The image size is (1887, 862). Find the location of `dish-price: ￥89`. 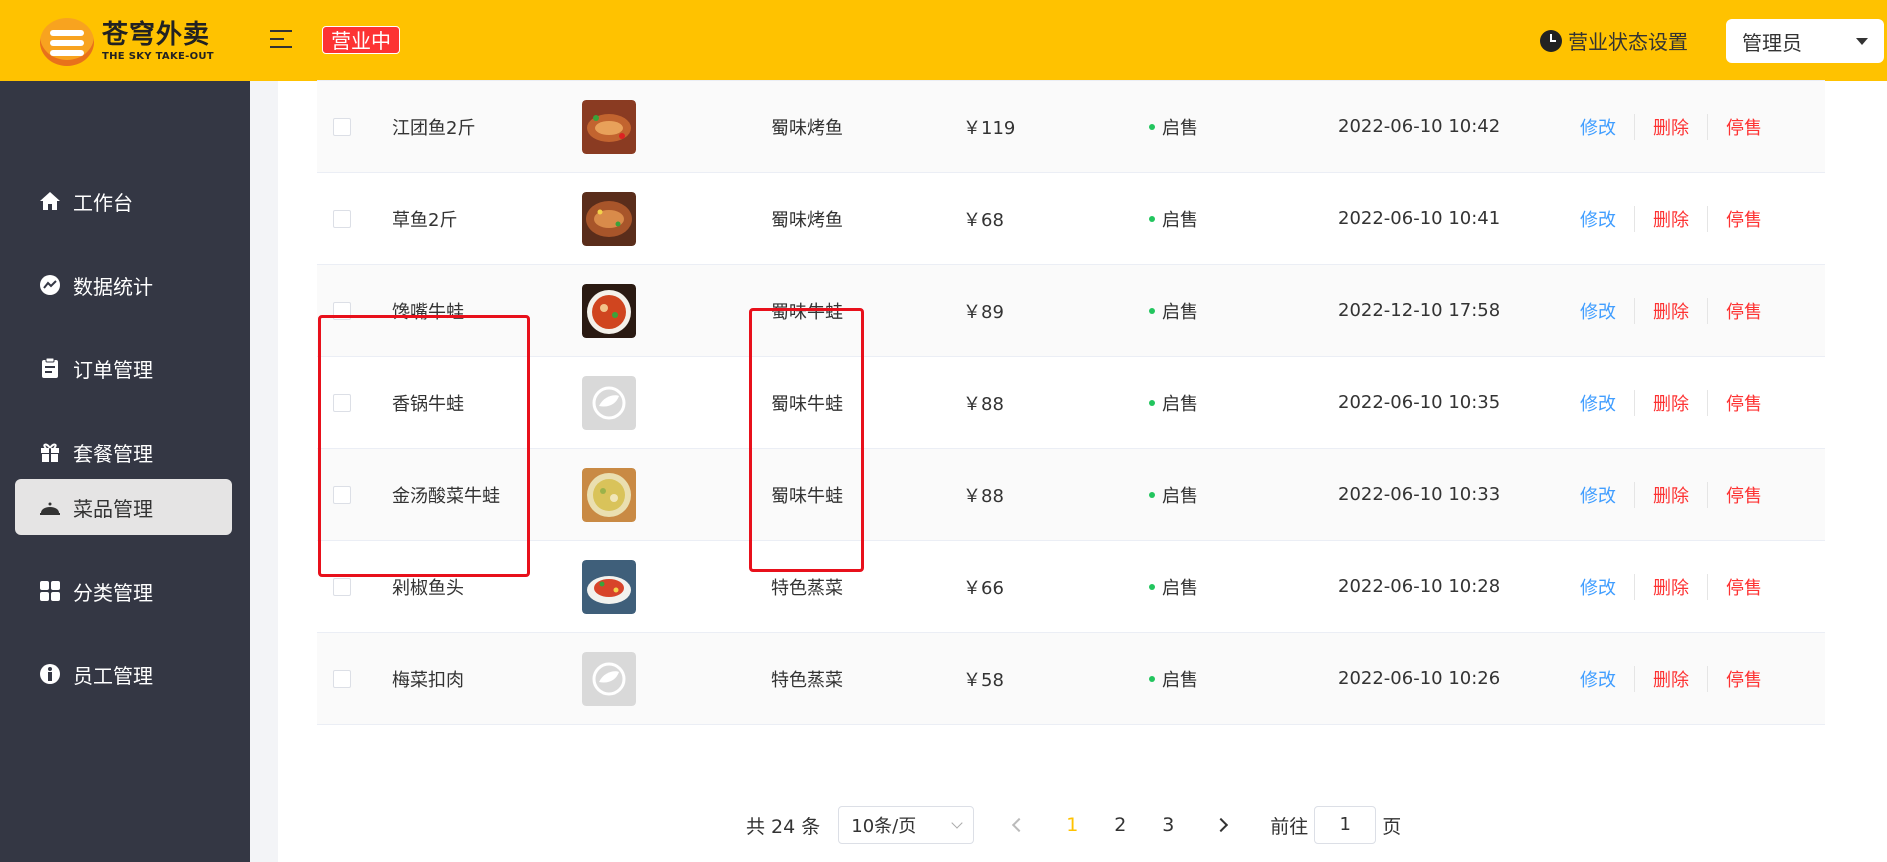

dish-price: ￥89 is located at coordinates (983, 312).